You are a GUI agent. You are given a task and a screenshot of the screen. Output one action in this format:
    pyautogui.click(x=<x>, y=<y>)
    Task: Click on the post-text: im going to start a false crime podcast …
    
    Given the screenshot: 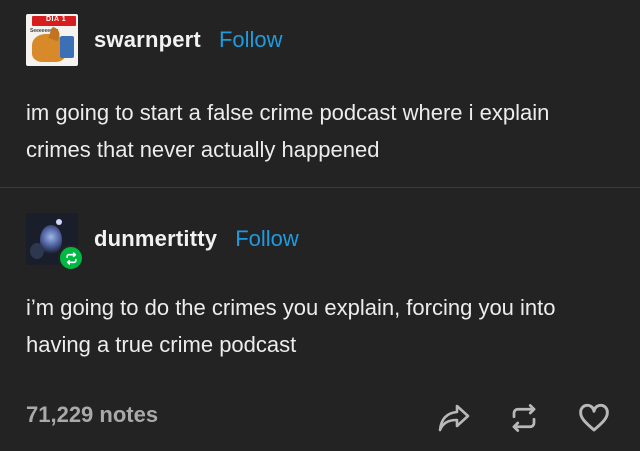 What is the action you would take?
    pyautogui.click(x=288, y=131)
    